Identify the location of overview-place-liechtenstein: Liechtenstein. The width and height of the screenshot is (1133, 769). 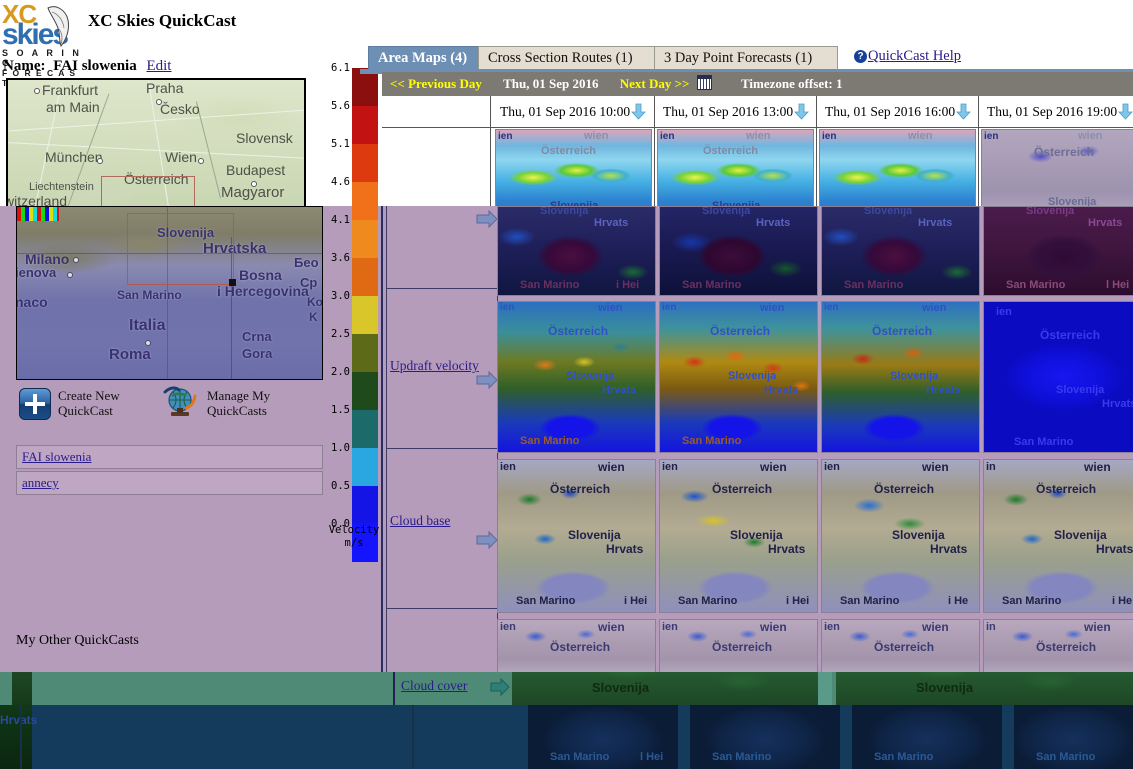
(61, 187).